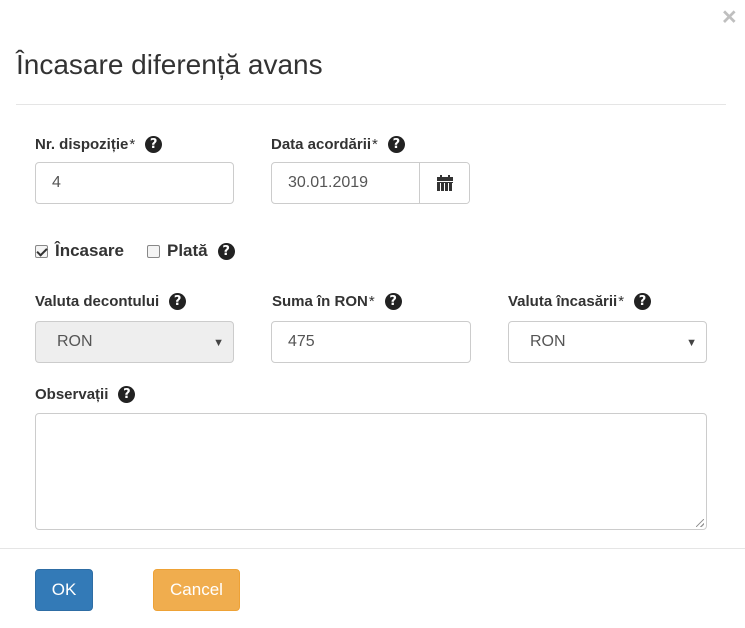 The image size is (745, 628). What do you see at coordinates (82, 144) in the screenshot?
I see `nr-dispozitie-label-text: Nr. dispoziție` at bounding box center [82, 144].